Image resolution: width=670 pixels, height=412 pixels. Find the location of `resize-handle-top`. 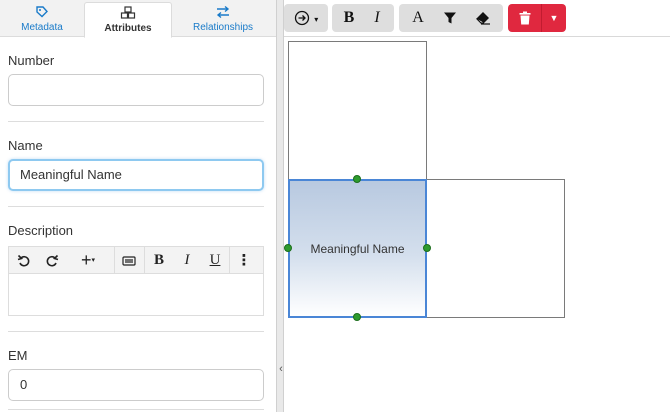

resize-handle-top is located at coordinates (357, 179).